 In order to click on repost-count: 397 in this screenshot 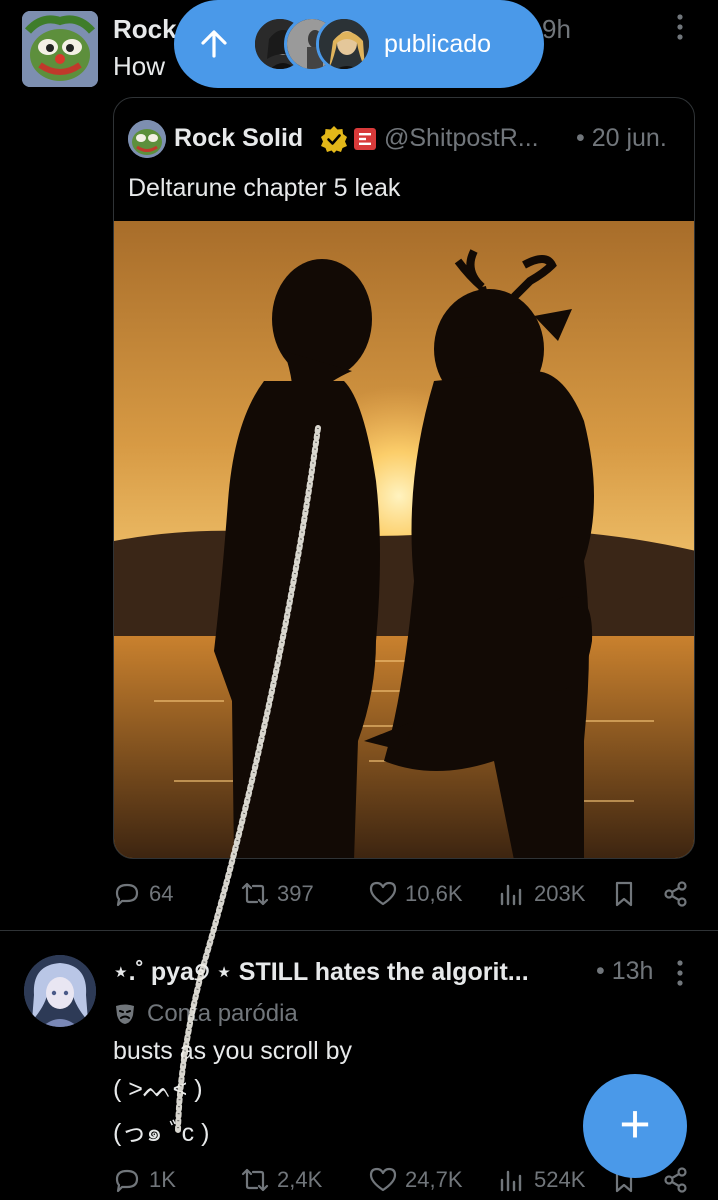, I will do `click(295, 893)`.